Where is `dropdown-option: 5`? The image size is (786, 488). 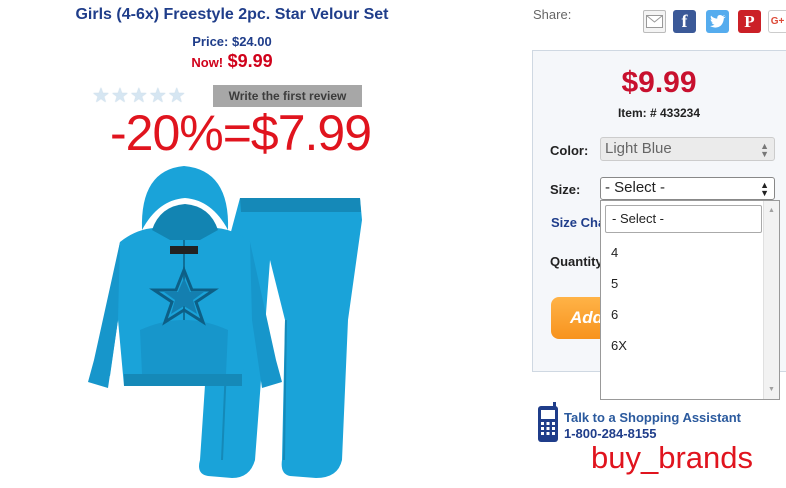 dropdown-option: 5 is located at coordinates (614, 283).